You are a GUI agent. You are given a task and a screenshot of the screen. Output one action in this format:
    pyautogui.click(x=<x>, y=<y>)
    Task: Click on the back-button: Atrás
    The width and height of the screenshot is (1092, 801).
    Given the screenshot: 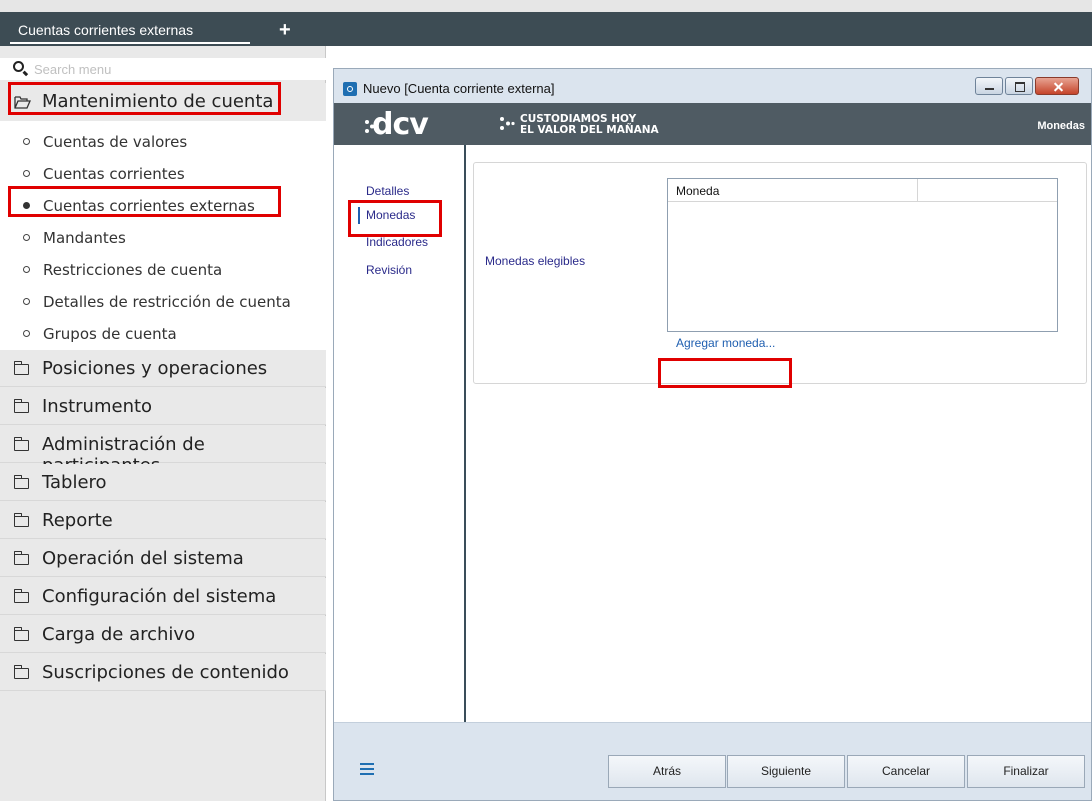 What is the action you would take?
    pyautogui.click(x=667, y=771)
    